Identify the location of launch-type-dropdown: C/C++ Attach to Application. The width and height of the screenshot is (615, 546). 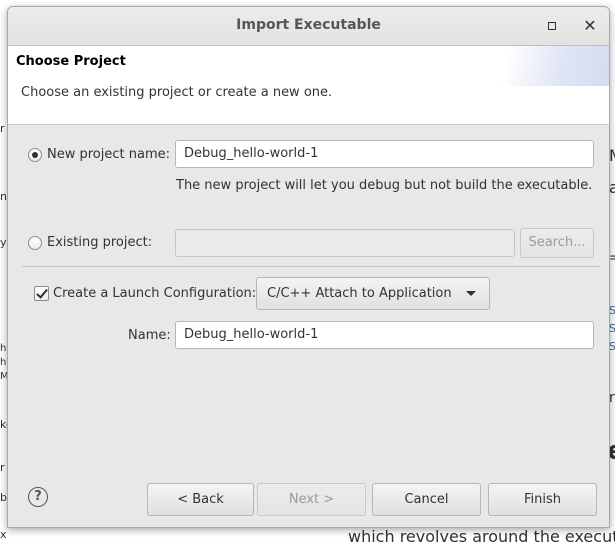
(373, 293).